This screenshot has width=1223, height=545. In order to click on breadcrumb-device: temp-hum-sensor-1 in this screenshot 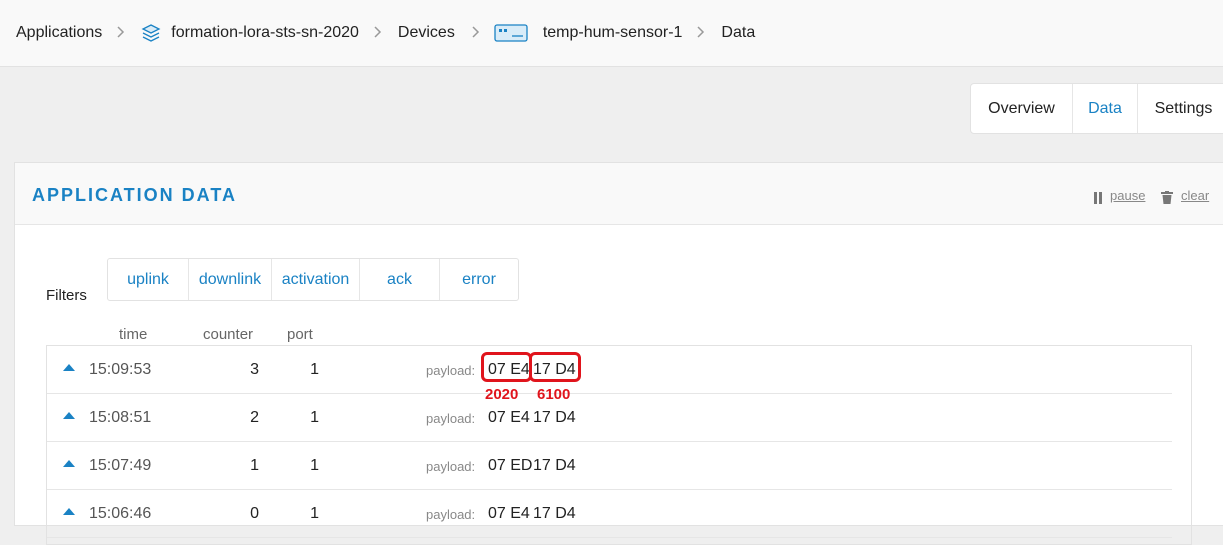, I will do `click(613, 33)`.